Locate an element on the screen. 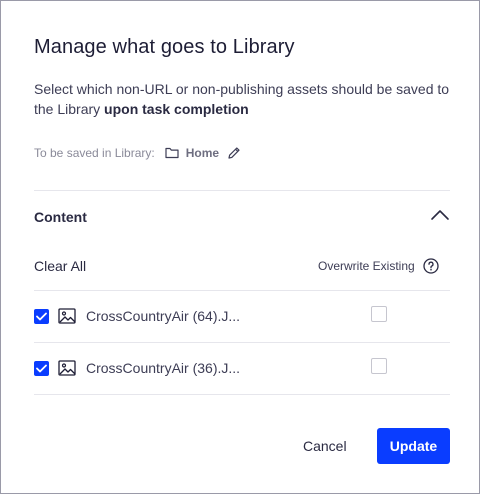  cancel-button: Cancel is located at coordinates (325, 446).